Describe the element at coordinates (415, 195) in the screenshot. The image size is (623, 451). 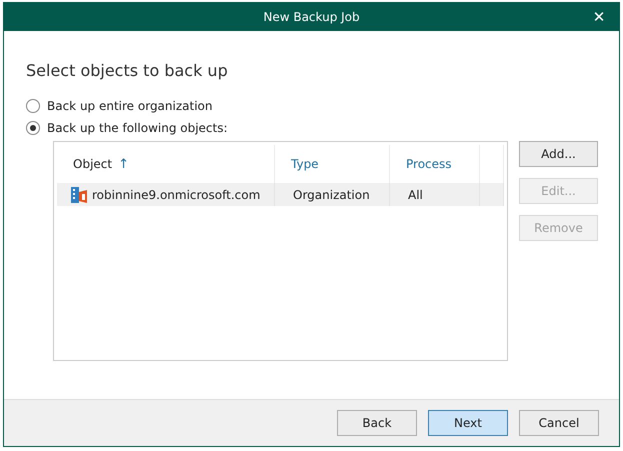
I see `table-cell: All` at that location.